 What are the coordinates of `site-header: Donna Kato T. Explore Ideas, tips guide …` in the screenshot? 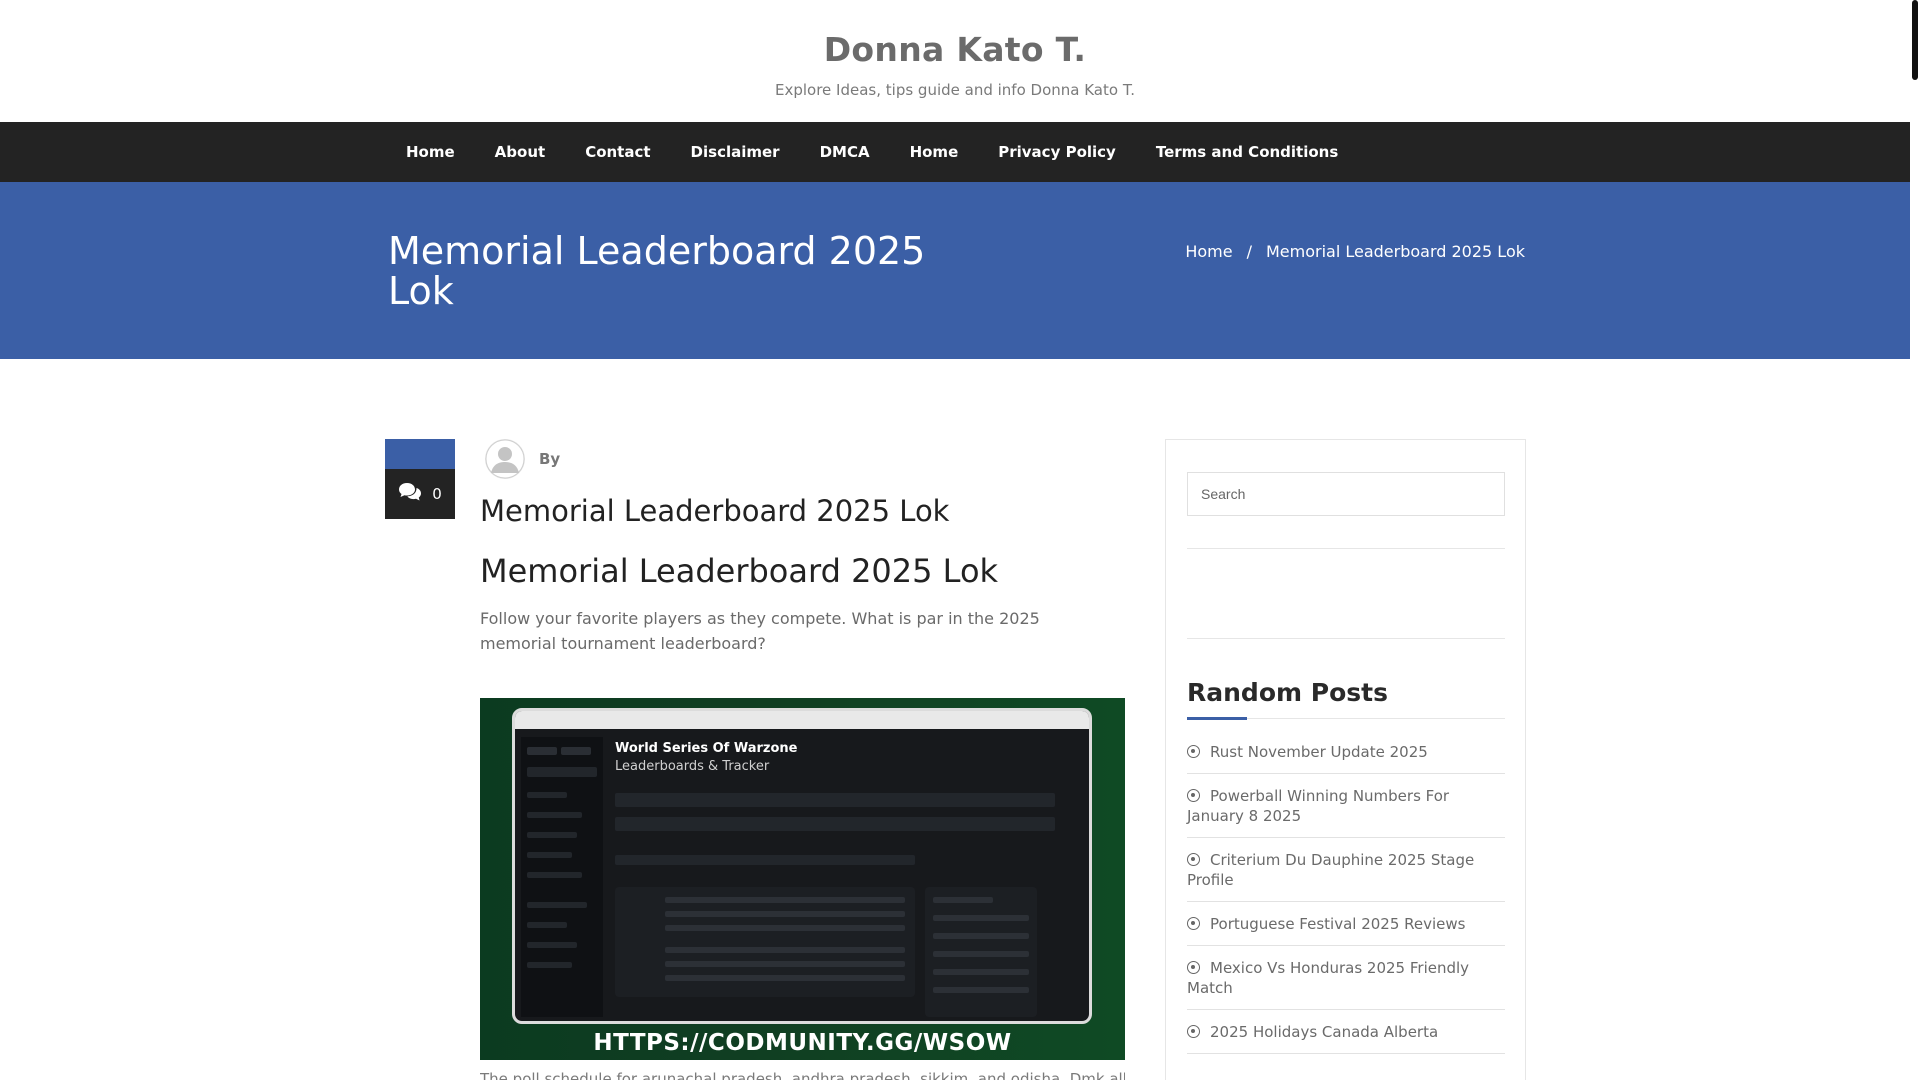 It's located at (955, 61).